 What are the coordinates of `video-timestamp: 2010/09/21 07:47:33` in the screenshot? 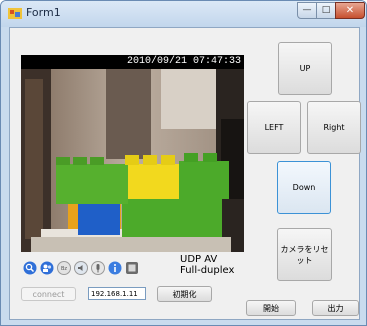 It's located at (183, 61).